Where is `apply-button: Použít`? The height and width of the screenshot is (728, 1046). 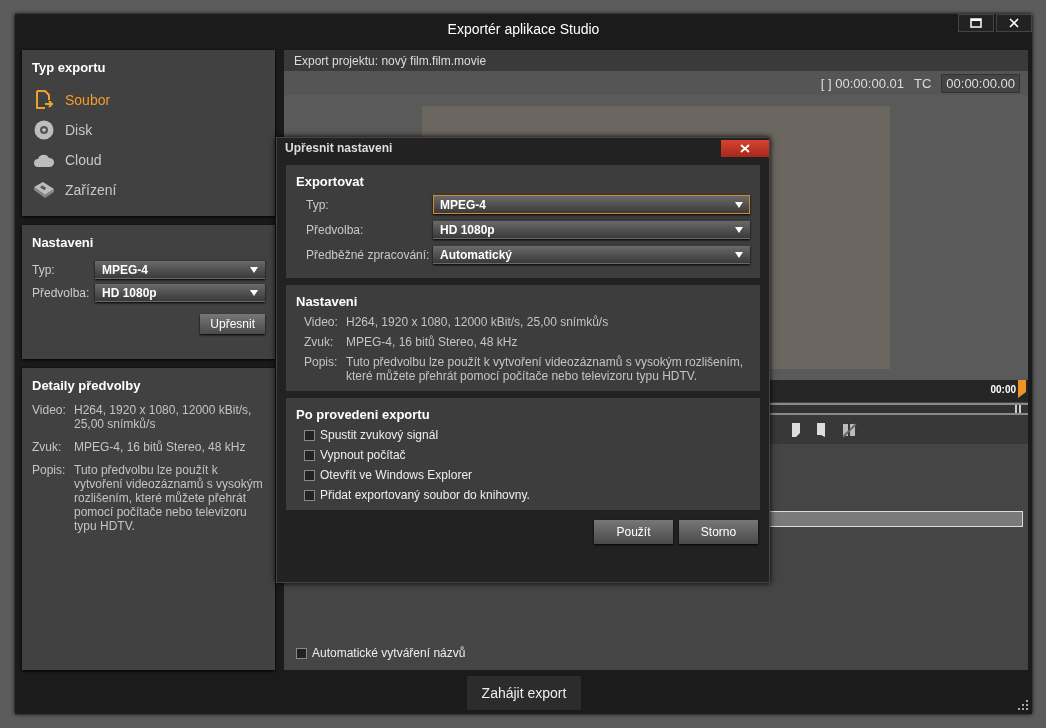
apply-button: Použít is located at coordinates (633, 532).